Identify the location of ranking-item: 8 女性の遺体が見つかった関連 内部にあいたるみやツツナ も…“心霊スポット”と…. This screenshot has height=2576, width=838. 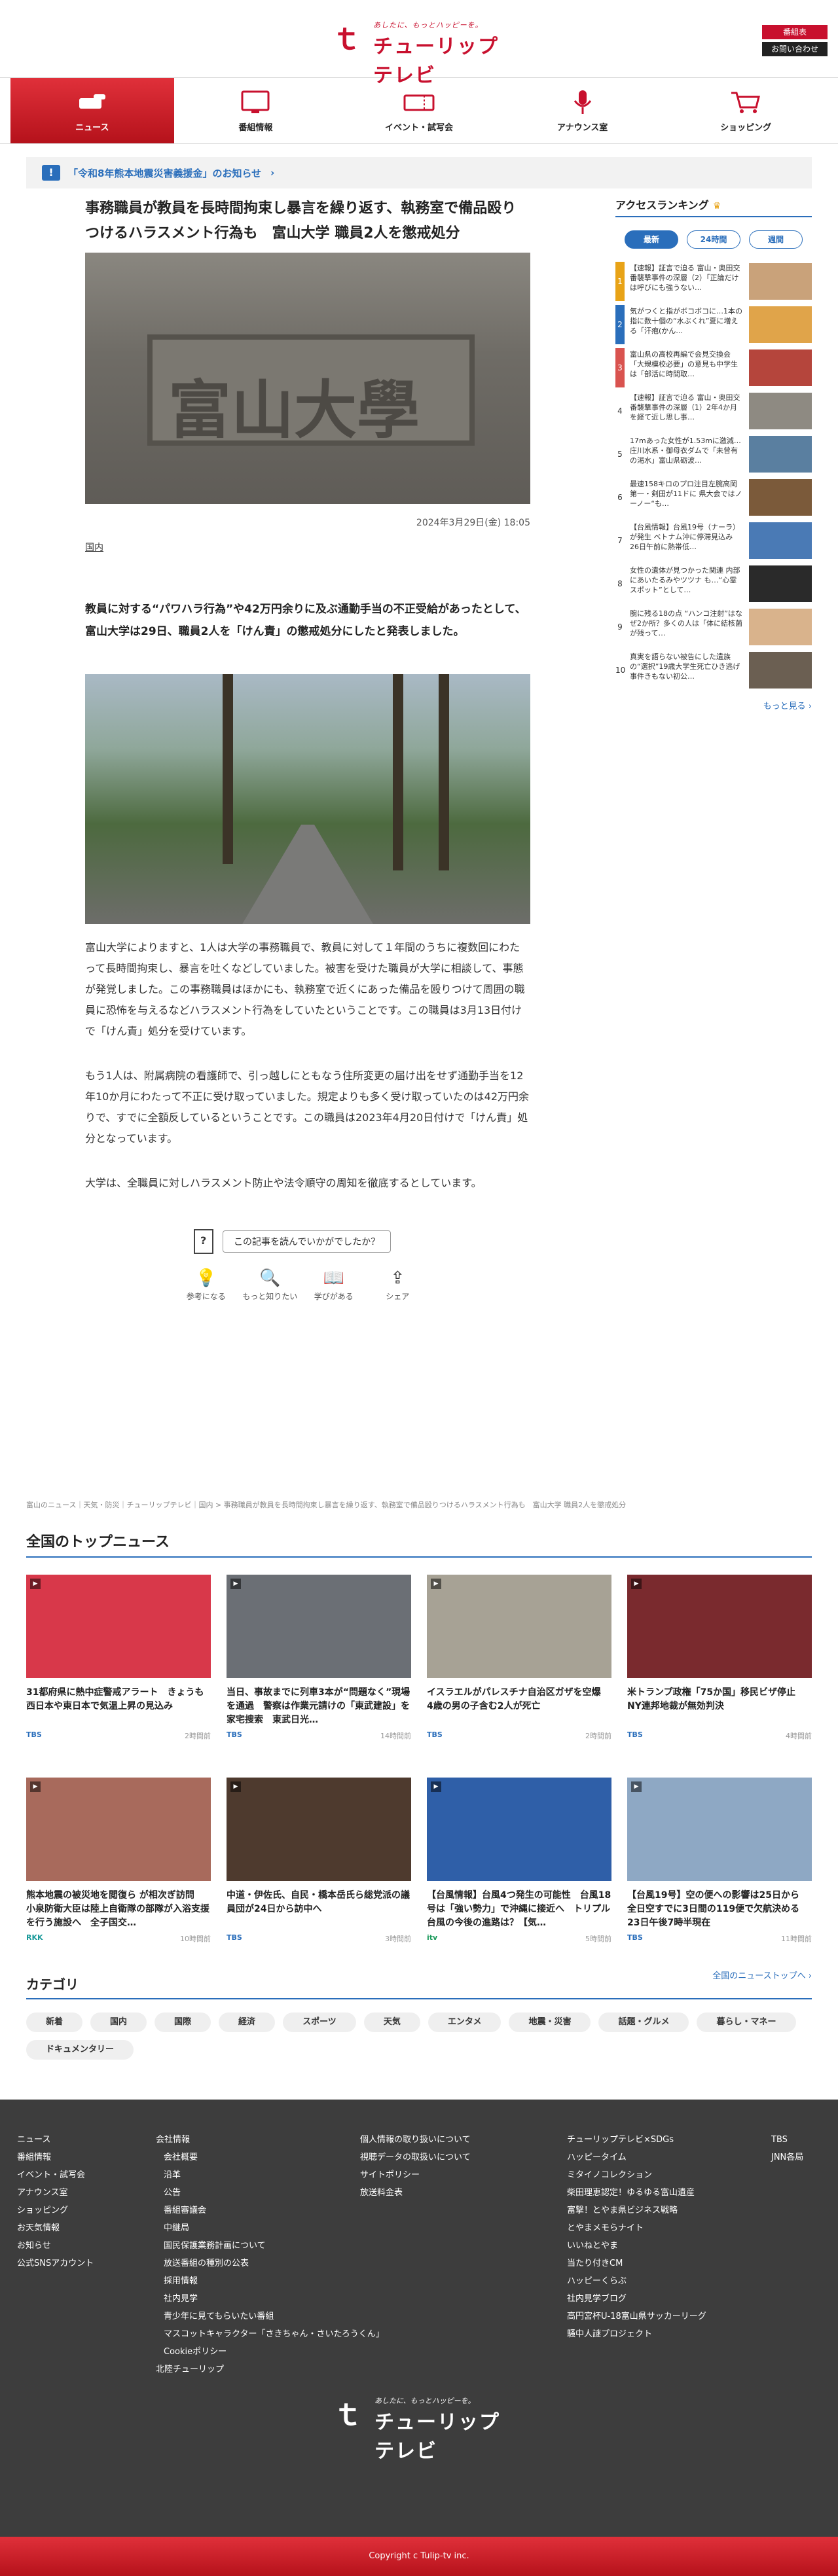
(713, 583).